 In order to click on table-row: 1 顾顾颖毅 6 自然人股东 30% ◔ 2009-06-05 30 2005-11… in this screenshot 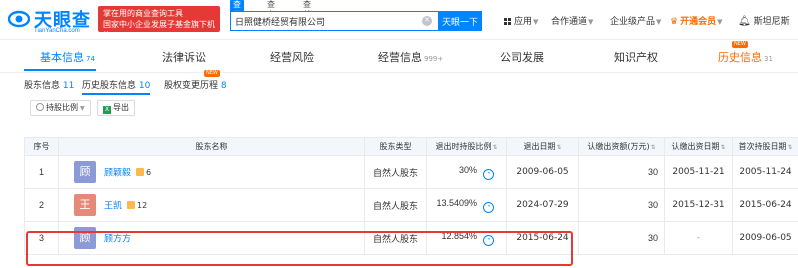, I will do `click(411, 172)`.